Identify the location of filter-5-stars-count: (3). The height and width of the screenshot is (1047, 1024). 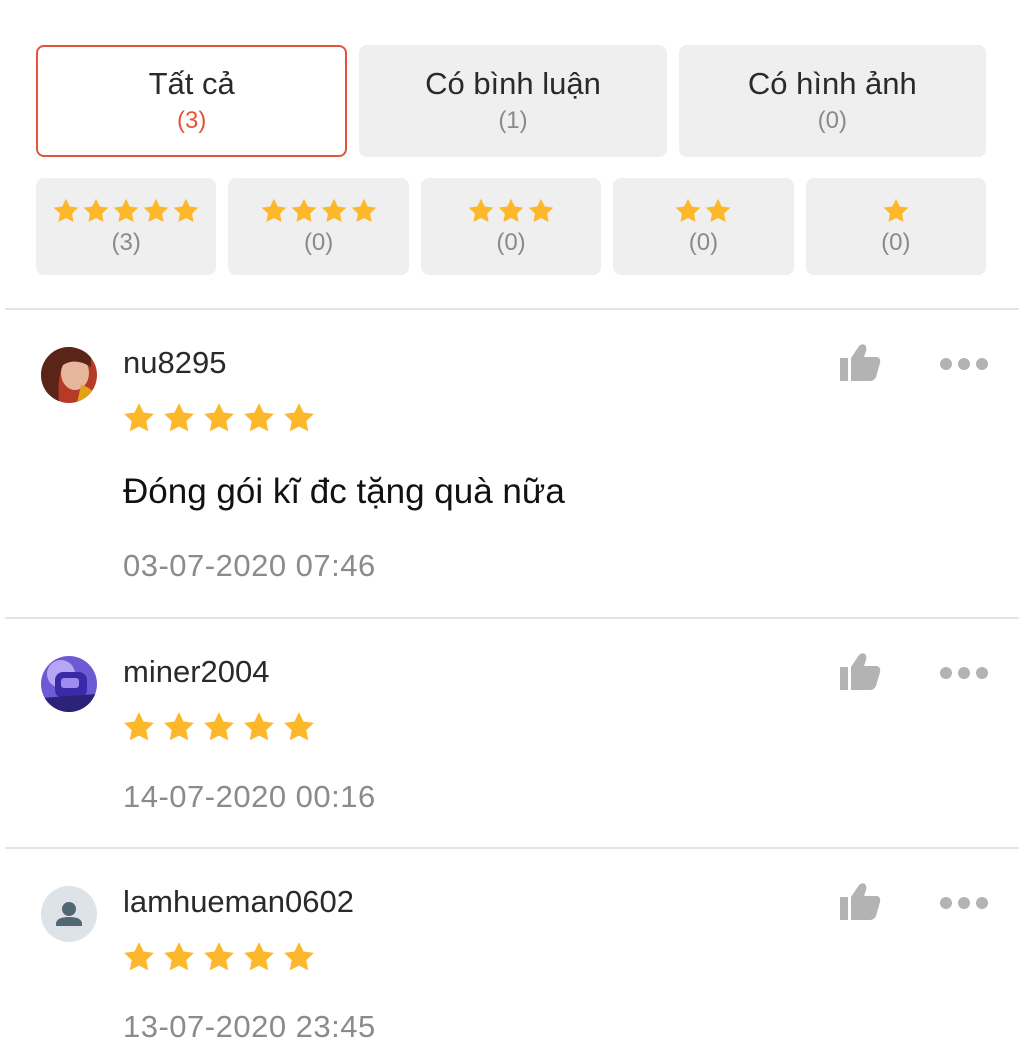
(126, 242).